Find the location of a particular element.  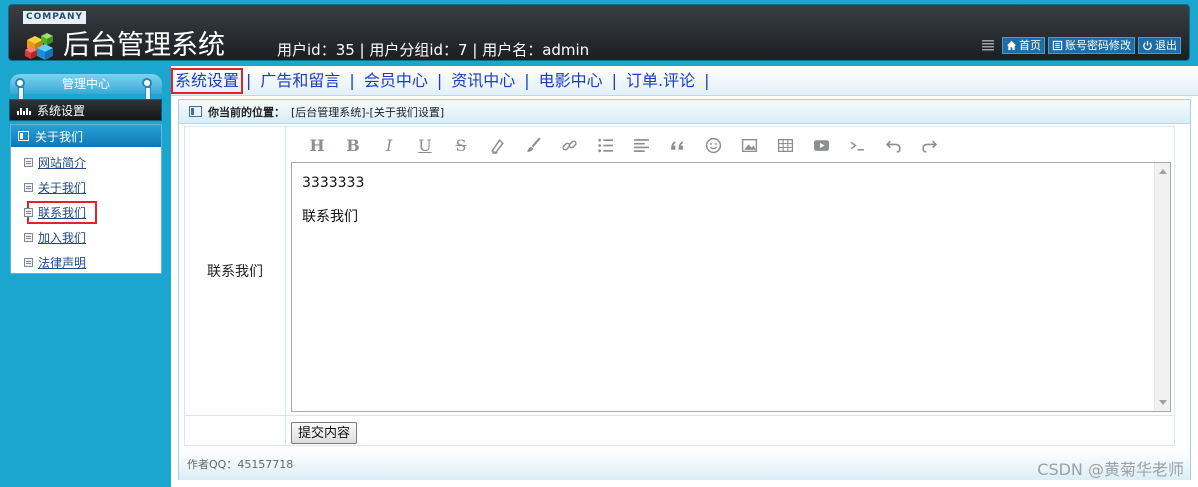

company-tag: COMPANY is located at coordinates (54, 17).